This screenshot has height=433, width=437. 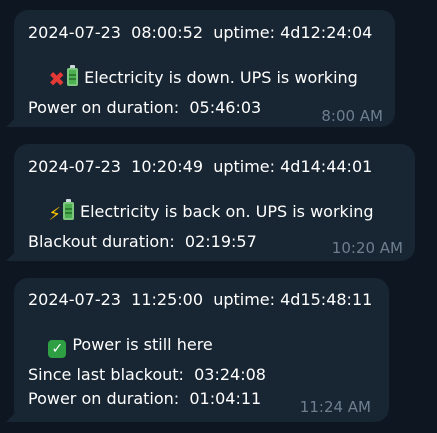 I want to click on detail-line: Since last blackout: 03:24:08, so click(x=147, y=374).